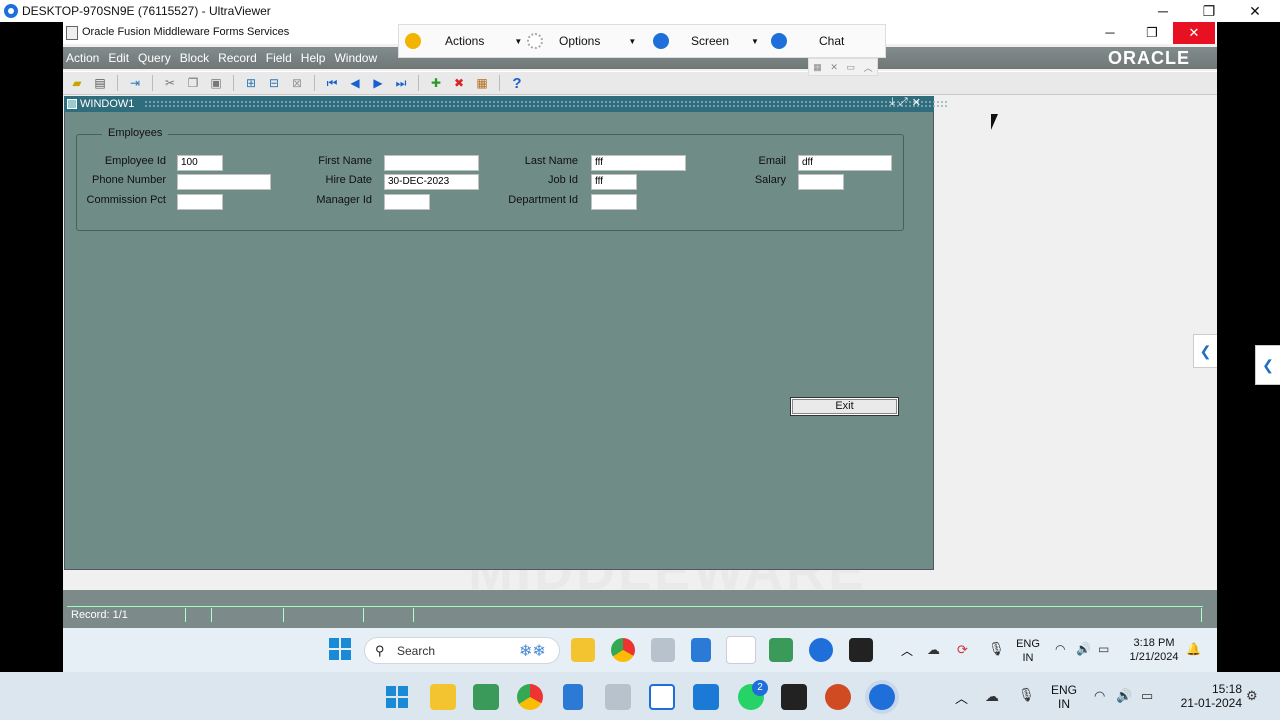  What do you see at coordinates (618, 697) in the screenshot?
I see `local-recycle-bin-icon` at bounding box center [618, 697].